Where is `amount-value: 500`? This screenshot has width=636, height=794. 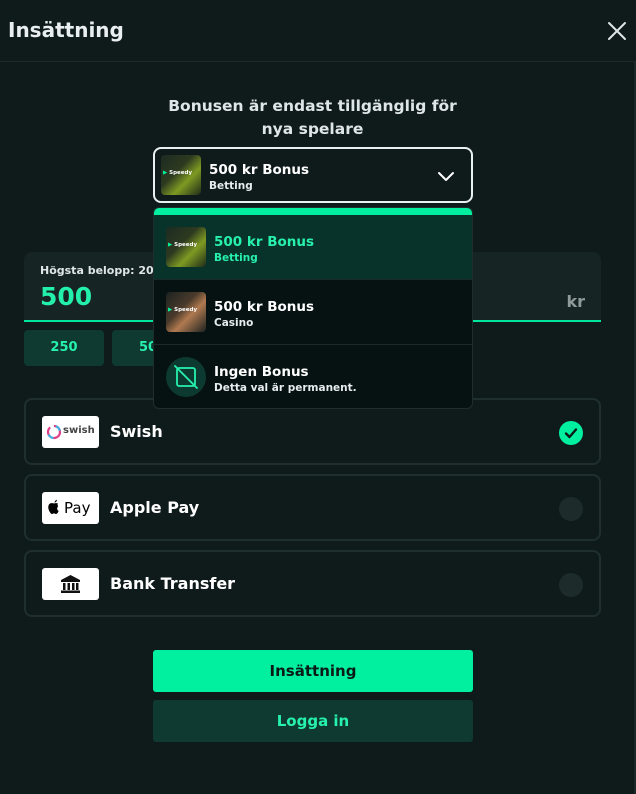 amount-value: 500 is located at coordinates (66, 296).